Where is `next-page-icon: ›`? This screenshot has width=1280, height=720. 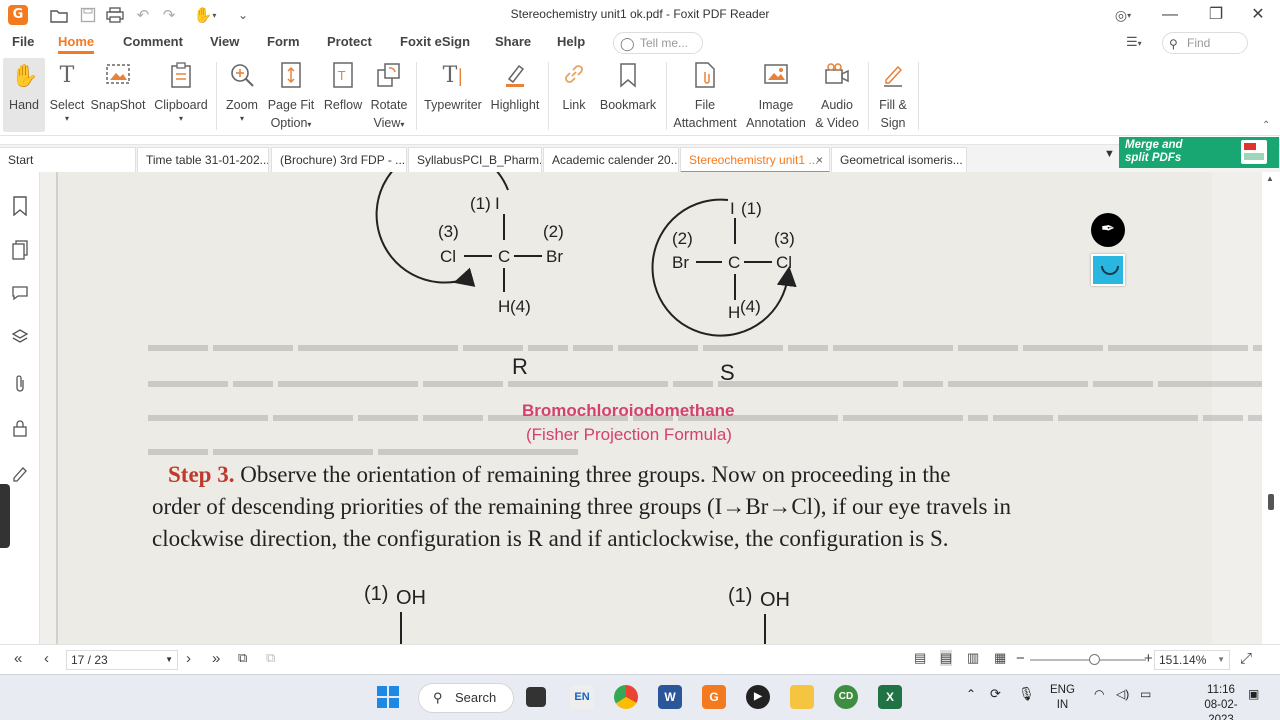 next-page-icon: › is located at coordinates (188, 658).